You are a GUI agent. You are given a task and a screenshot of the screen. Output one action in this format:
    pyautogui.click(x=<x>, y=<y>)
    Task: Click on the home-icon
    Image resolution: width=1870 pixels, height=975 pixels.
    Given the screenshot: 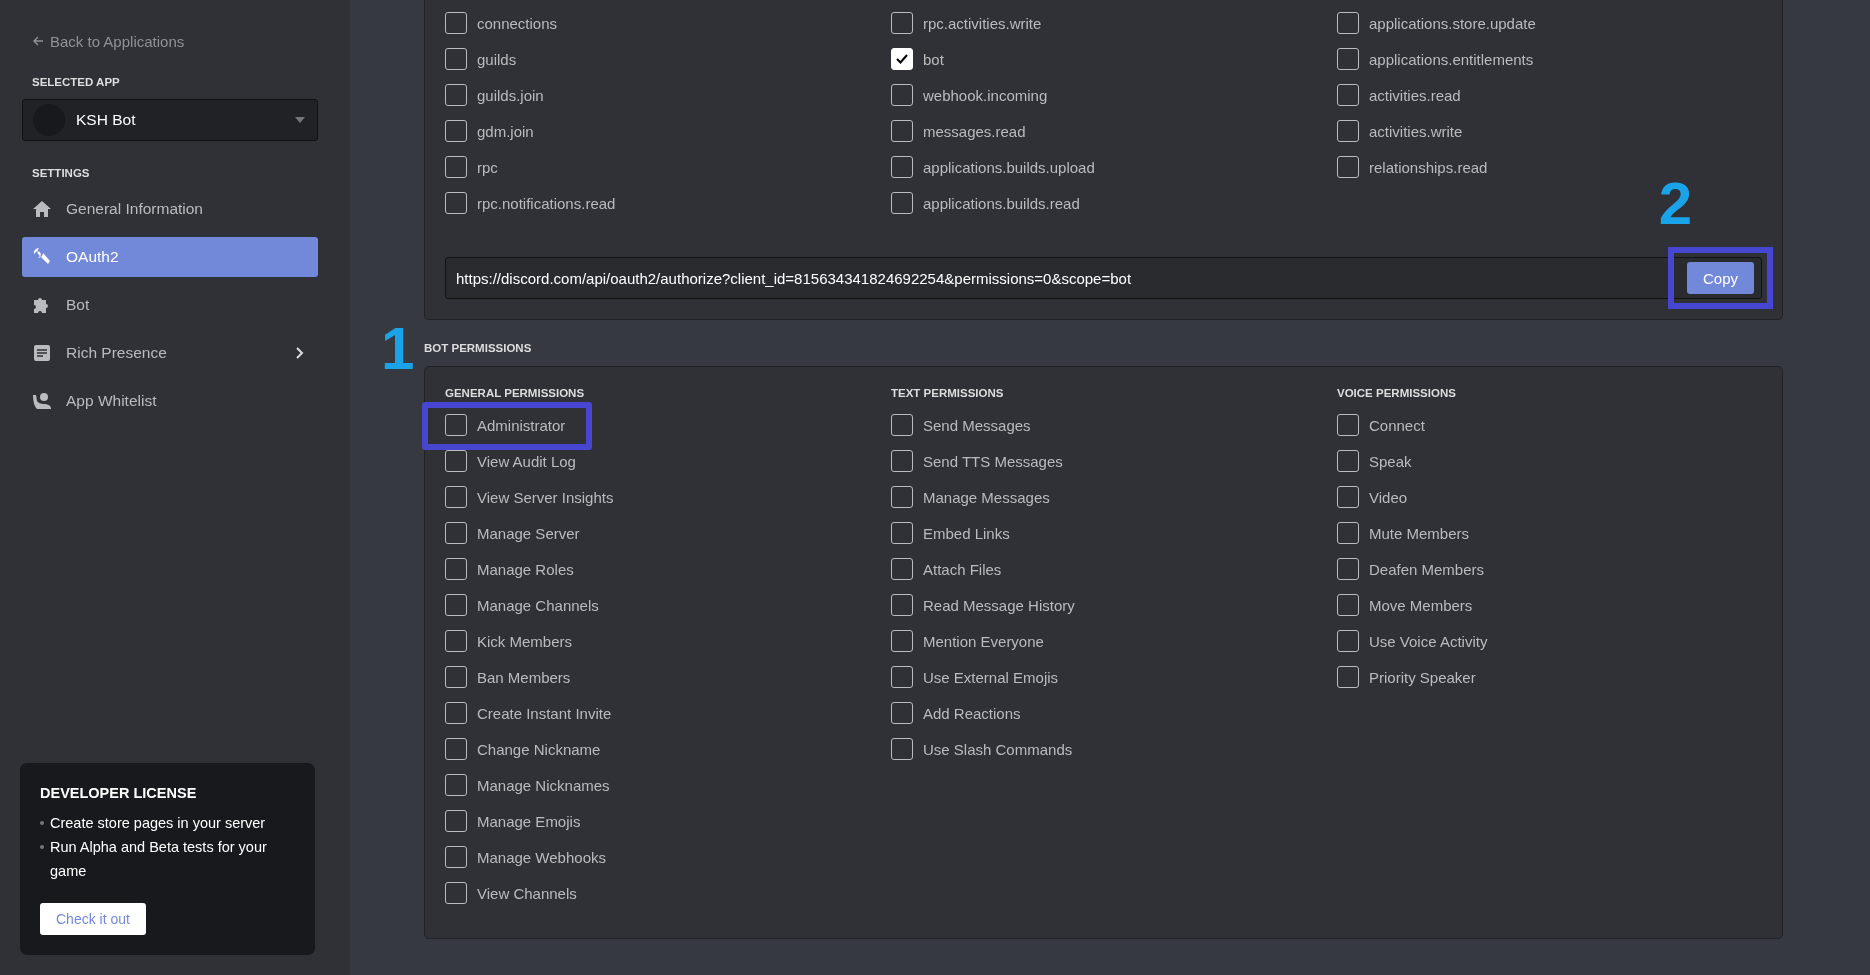 What is the action you would take?
    pyautogui.click(x=42, y=209)
    